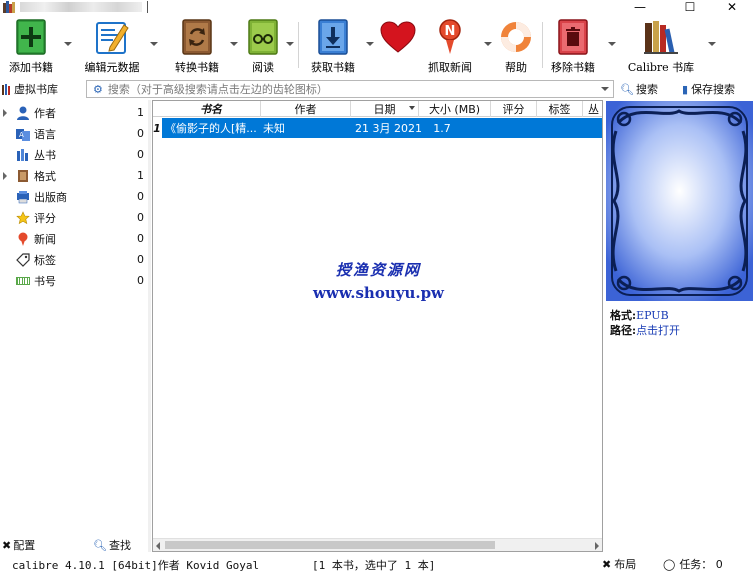  Describe the element at coordinates (9, 7) in the screenshot. I see `calibre-app-icon` at that location.